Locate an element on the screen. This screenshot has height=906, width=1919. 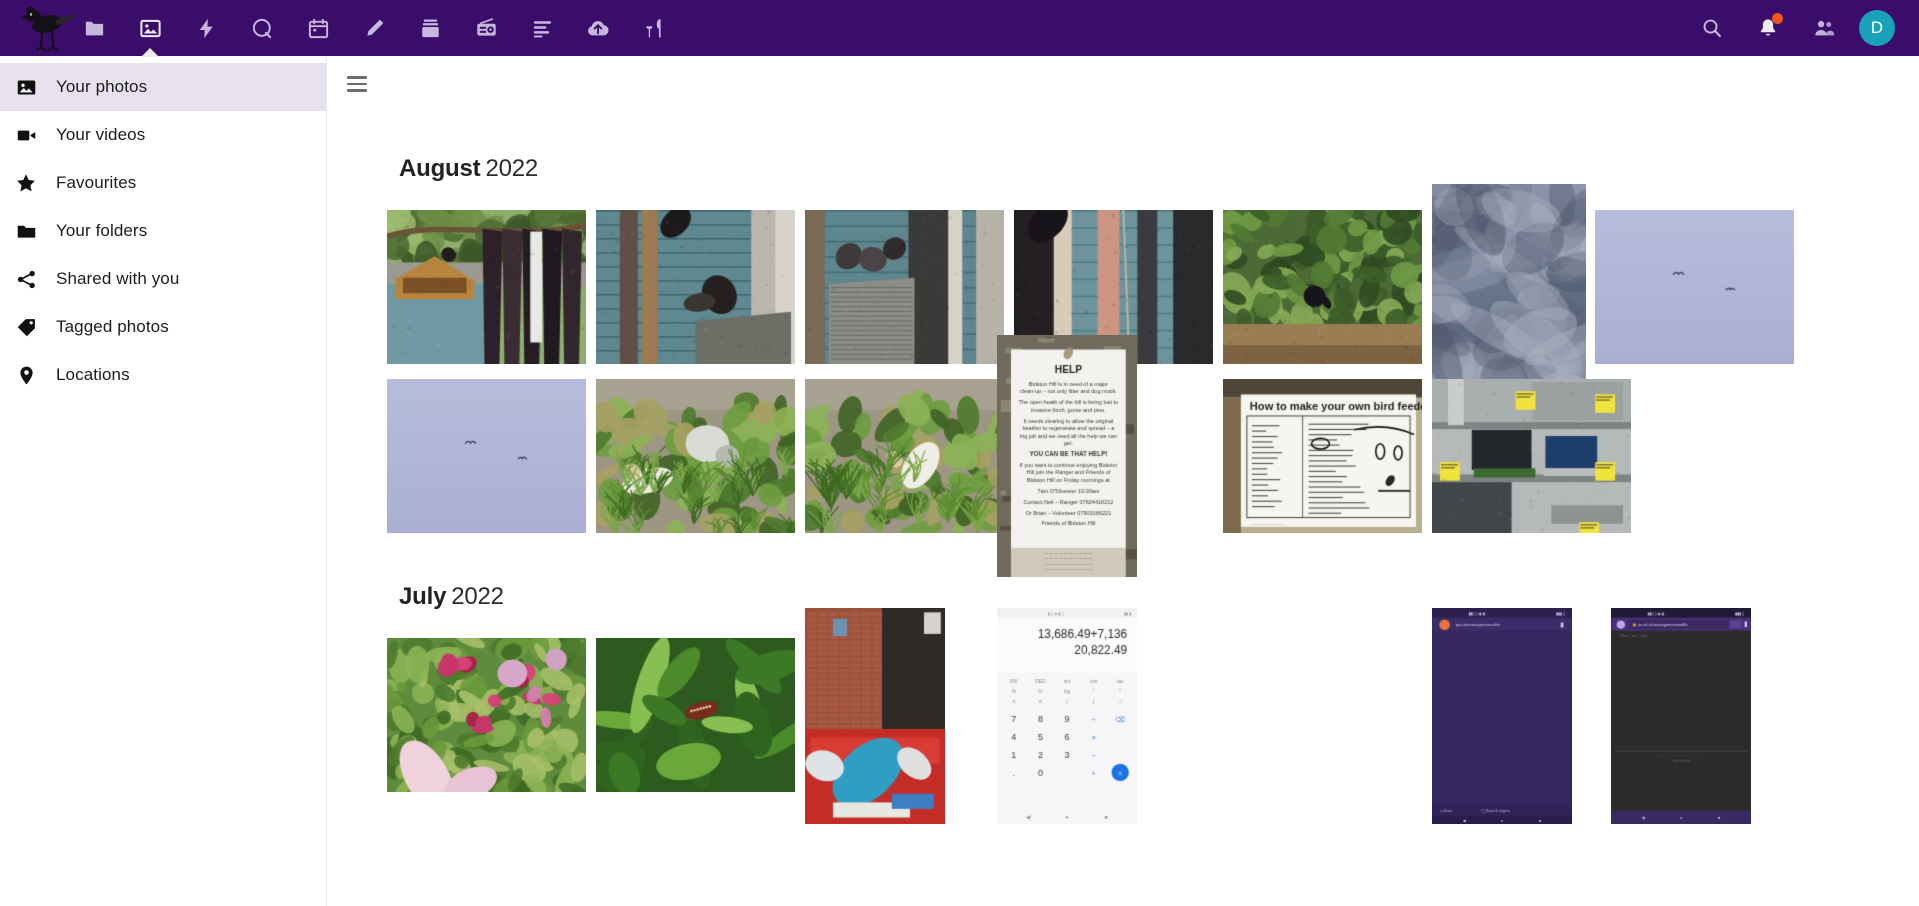
topbar-right-actions: D is located at coordinates (1805, 28).